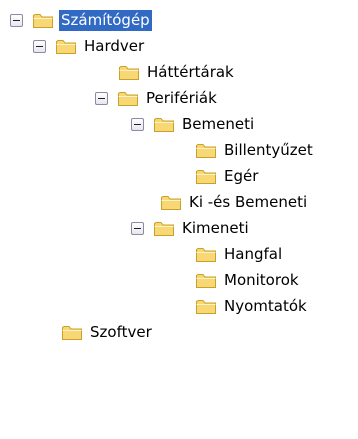  What do you see at coordinates (253, 254) in the screenshot?
I see `tree-node-label: Hangfal` at bounding box center [253, 254].